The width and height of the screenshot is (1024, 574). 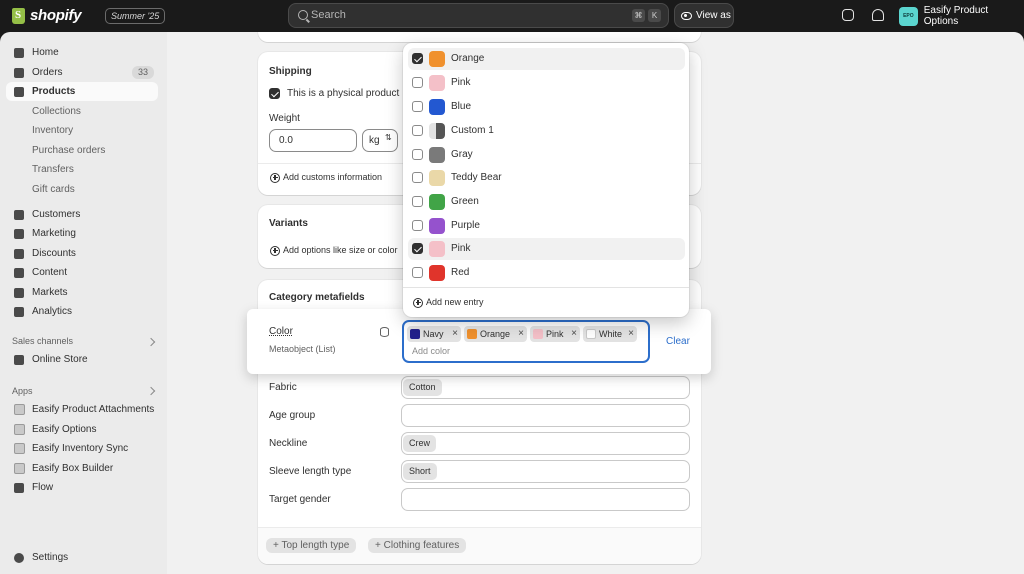 What do you see at coordinates (472, 130) in the screenshot?
I see `option-label: Custom 1` at bounding box center [472, 130].